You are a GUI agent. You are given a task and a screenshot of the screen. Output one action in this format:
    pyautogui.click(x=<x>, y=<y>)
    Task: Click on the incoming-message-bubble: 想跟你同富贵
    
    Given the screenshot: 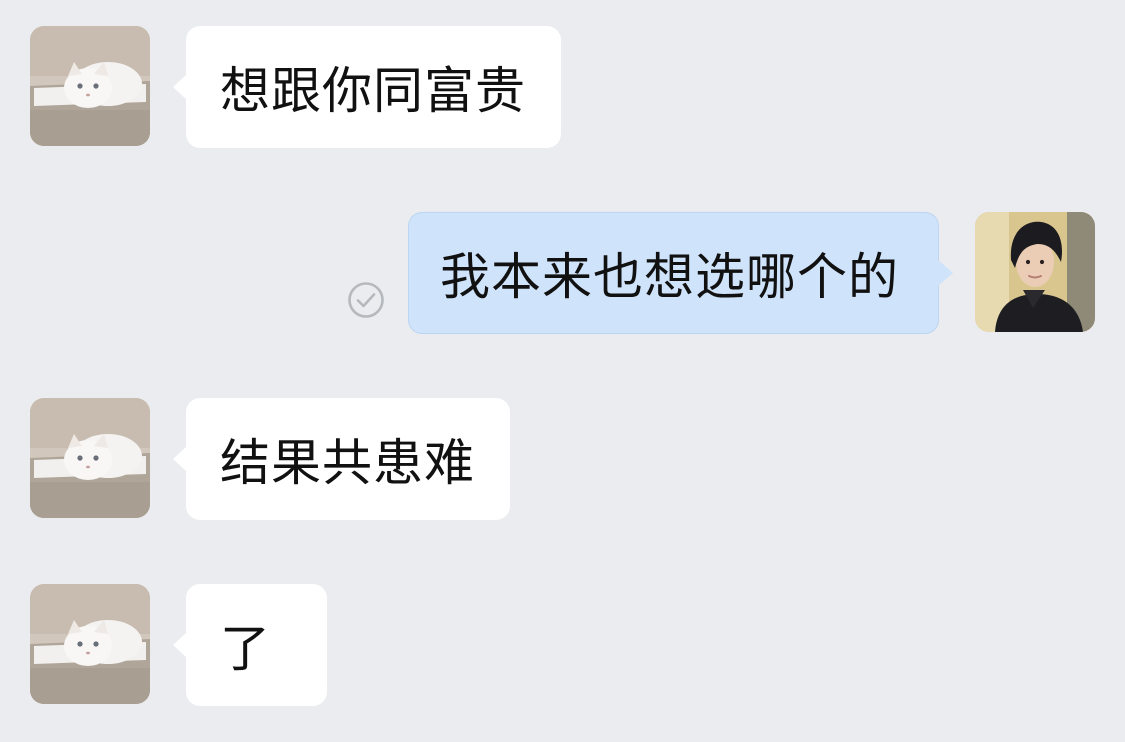 What is the action you would take?
    pyautogui.click(x=367, y=87)
    